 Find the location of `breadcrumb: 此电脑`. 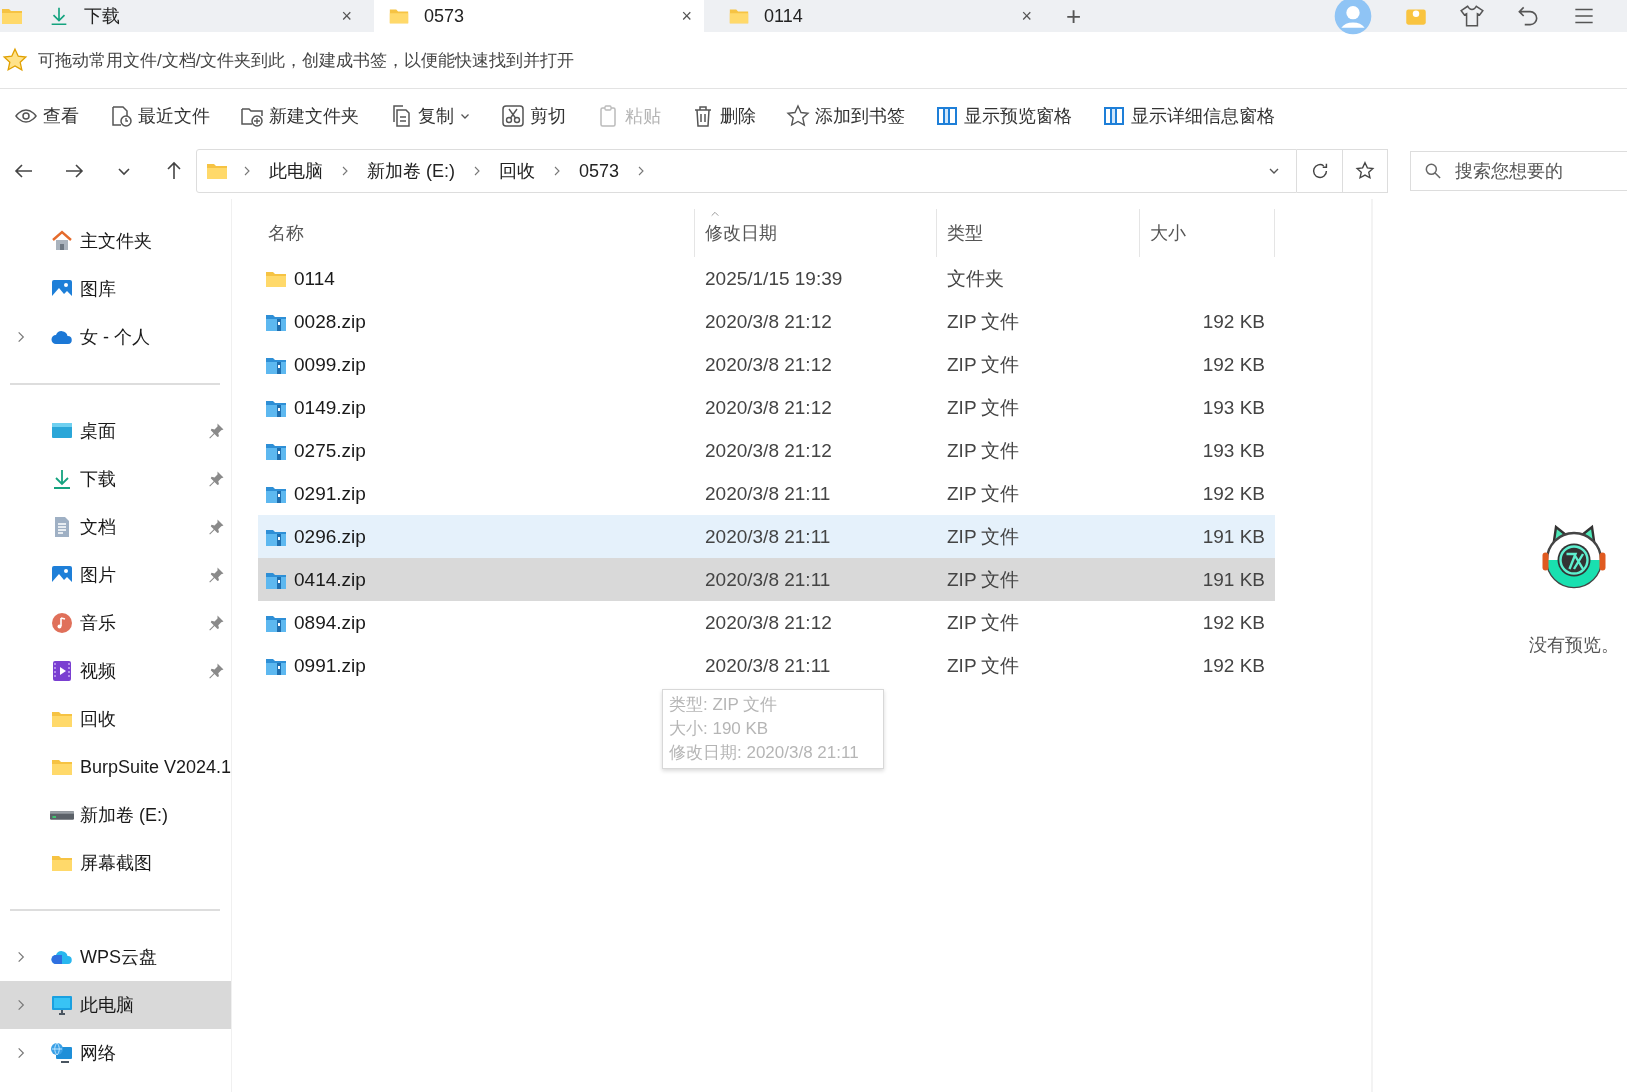

breadcrumb: 此电脑 is located at coordinates (296, 171).